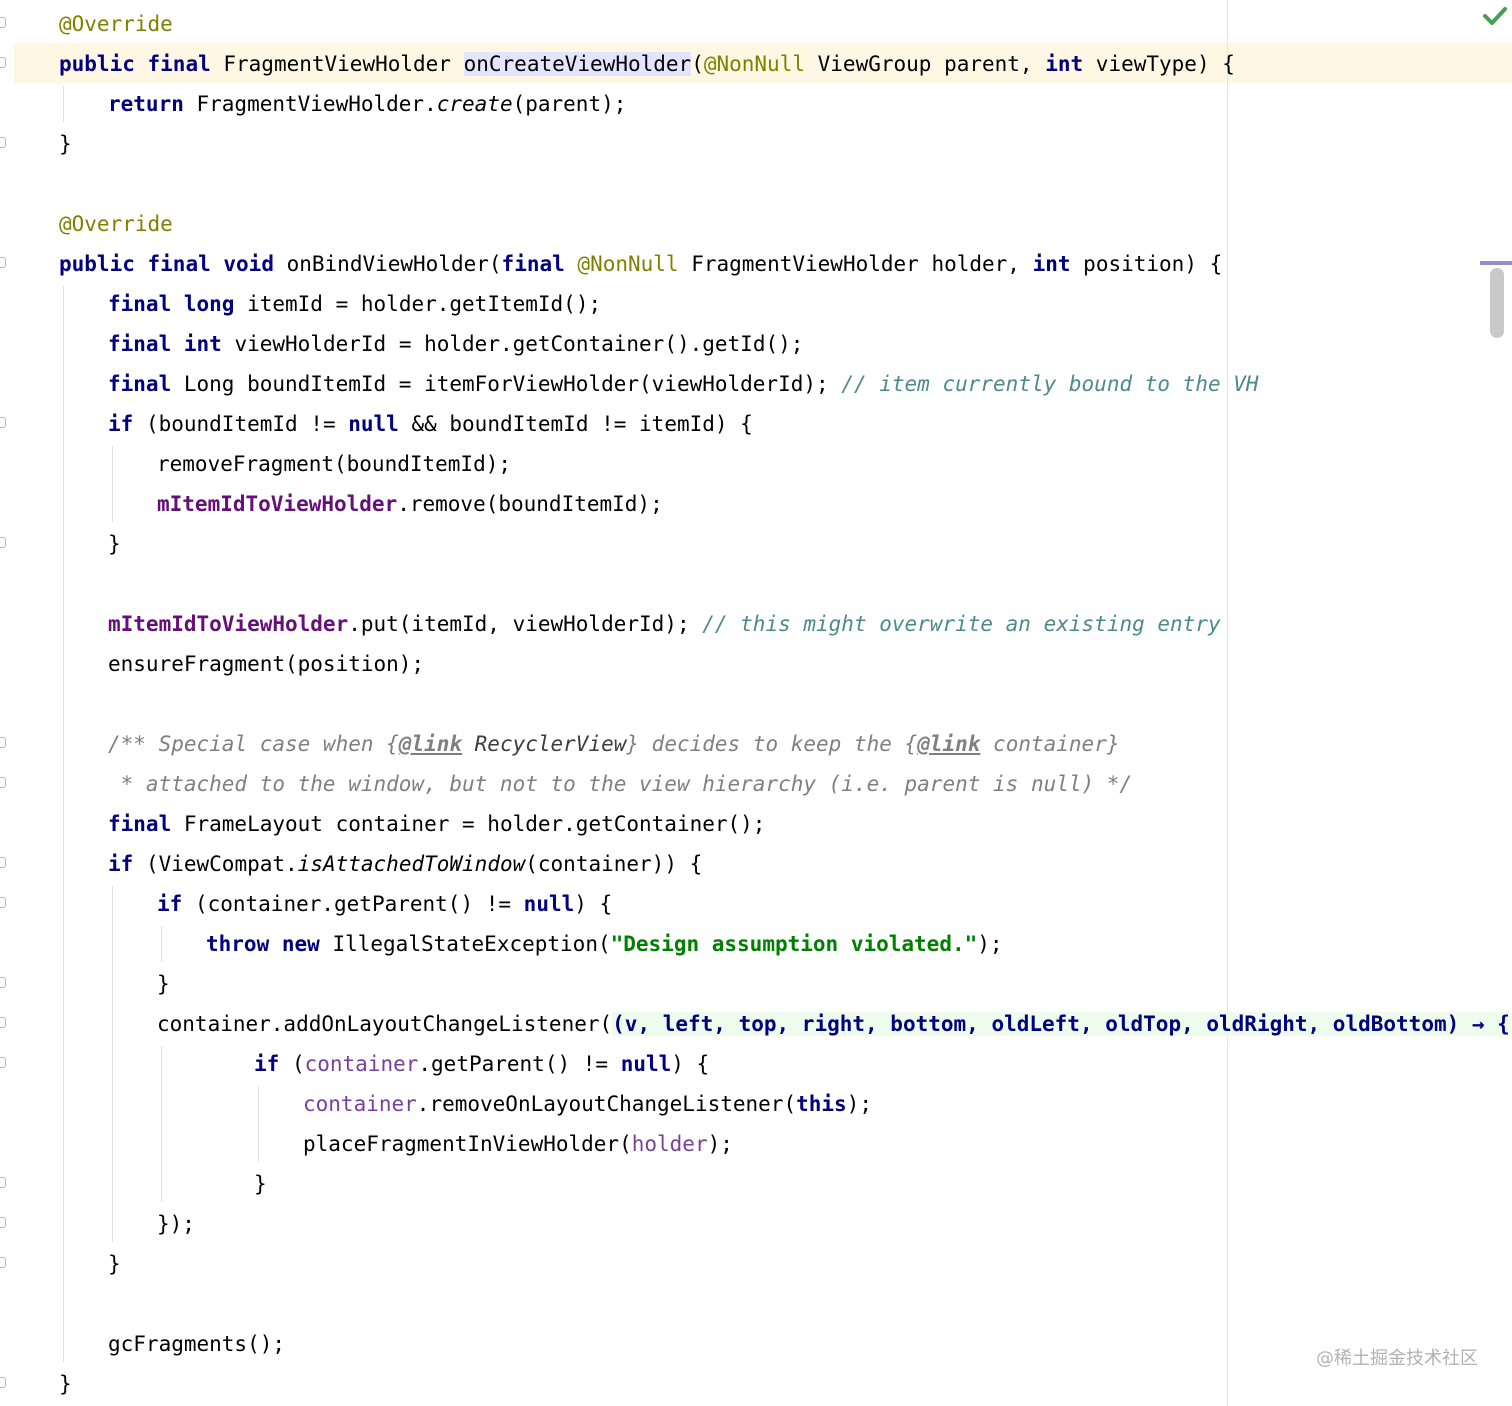  What do you see at coordinates (176, 1224) in the screenshot?
I see `code-line: });` at bounding box center [176, 1224].